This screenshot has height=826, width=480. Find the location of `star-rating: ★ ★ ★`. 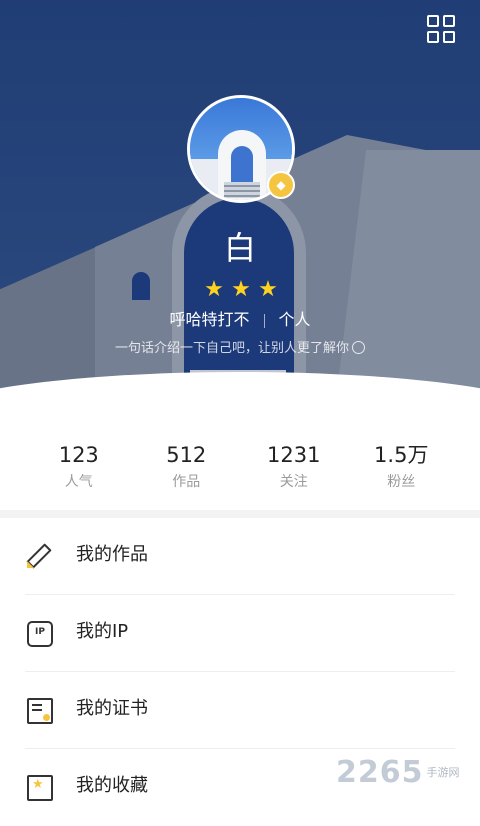

star-rating: ★ ★ ★ is located at coordinates (241, 290).